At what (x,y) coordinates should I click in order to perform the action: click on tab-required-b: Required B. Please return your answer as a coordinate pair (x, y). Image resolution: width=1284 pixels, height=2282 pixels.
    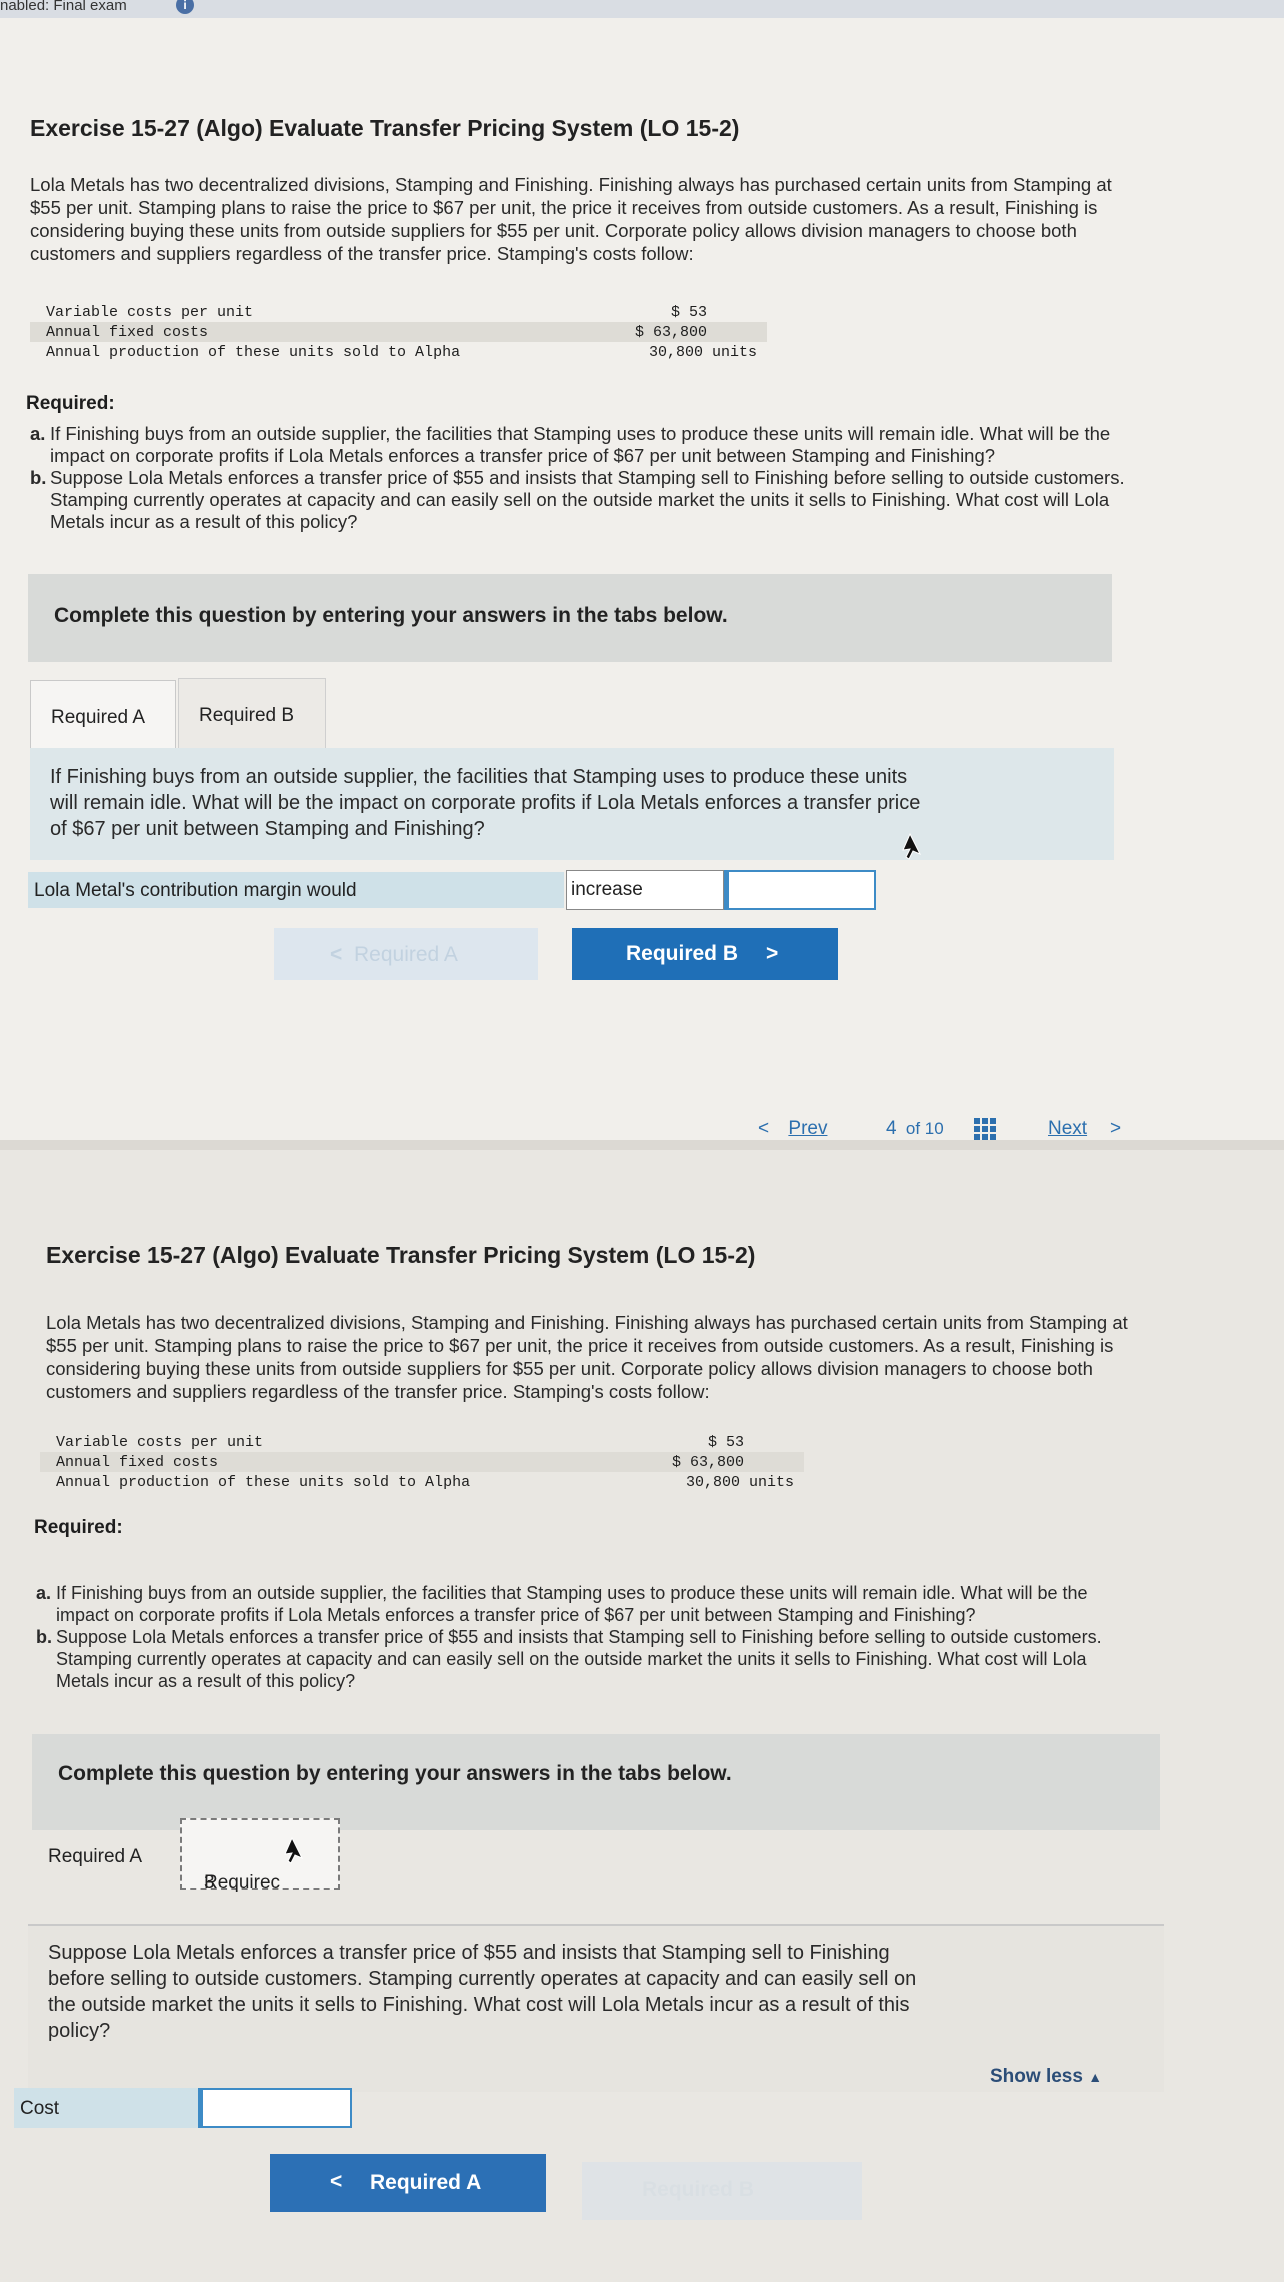
    Looking at the image, I should click on (252, 714).